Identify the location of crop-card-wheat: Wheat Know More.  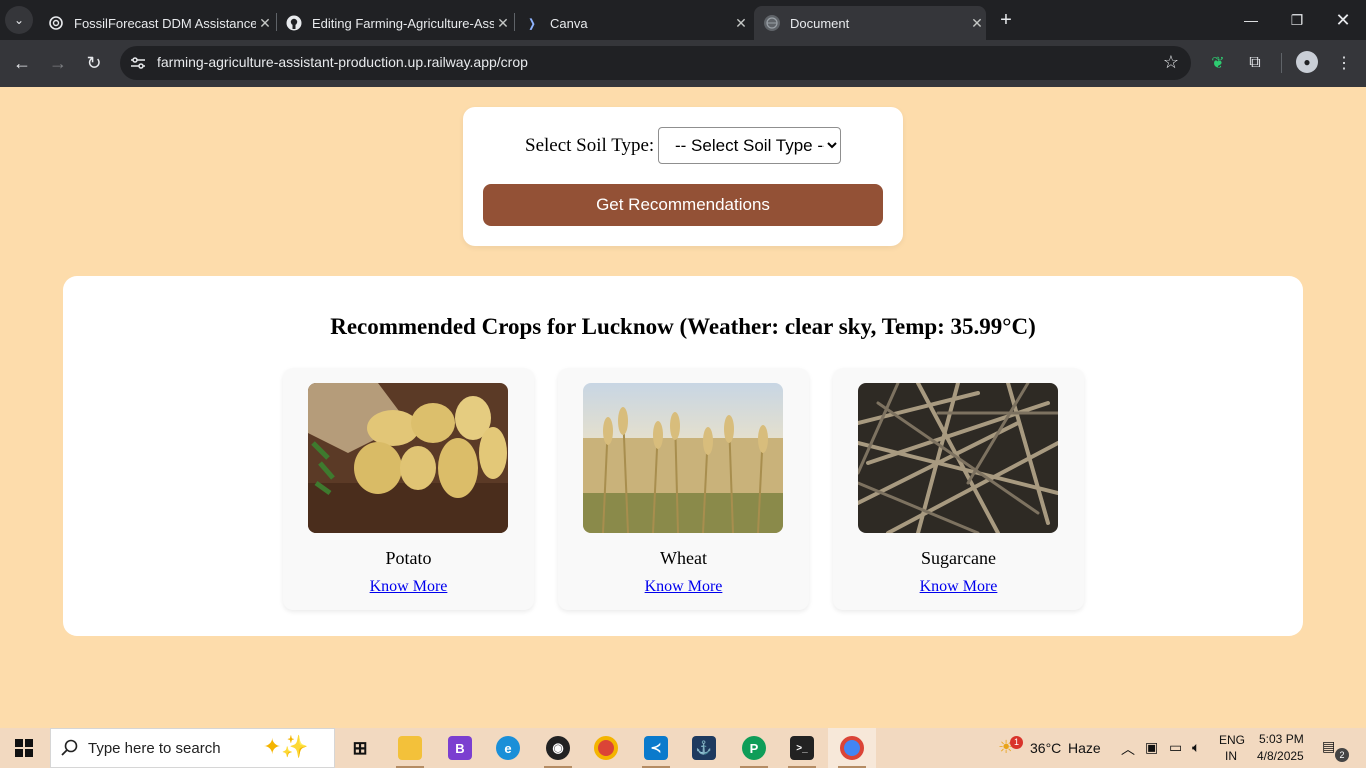
(683, 489).